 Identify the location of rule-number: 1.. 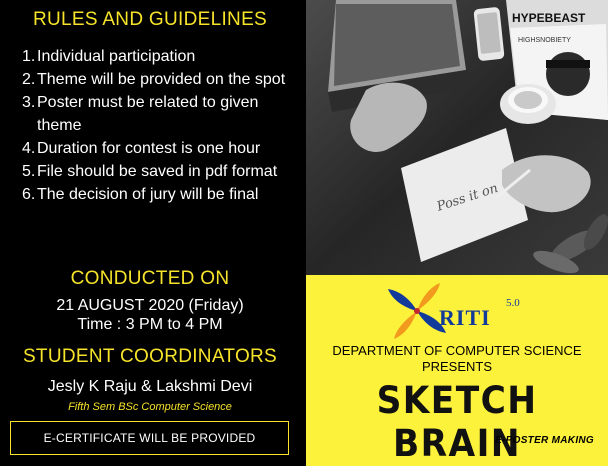
(29, 56).